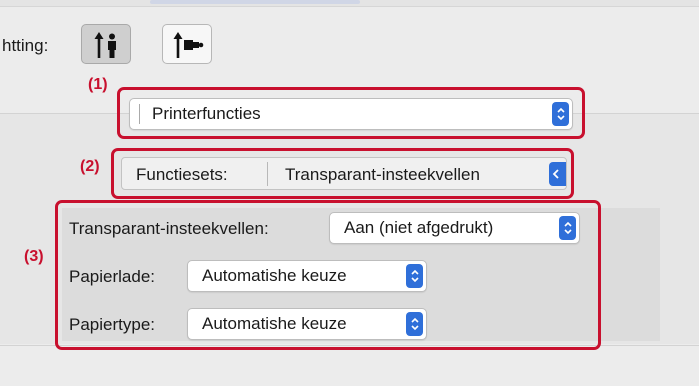  I want to click on scroll-indicator, so click(255, 2).